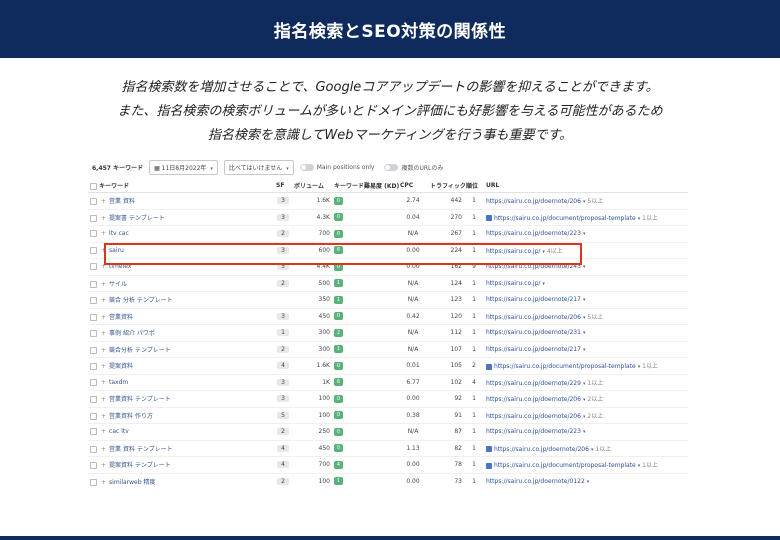  What do you see at coordinates (132, 333) in the screenshot?
I see `keyword-link: 事例 紹介 パワポ` at bounding box center [132, 333].